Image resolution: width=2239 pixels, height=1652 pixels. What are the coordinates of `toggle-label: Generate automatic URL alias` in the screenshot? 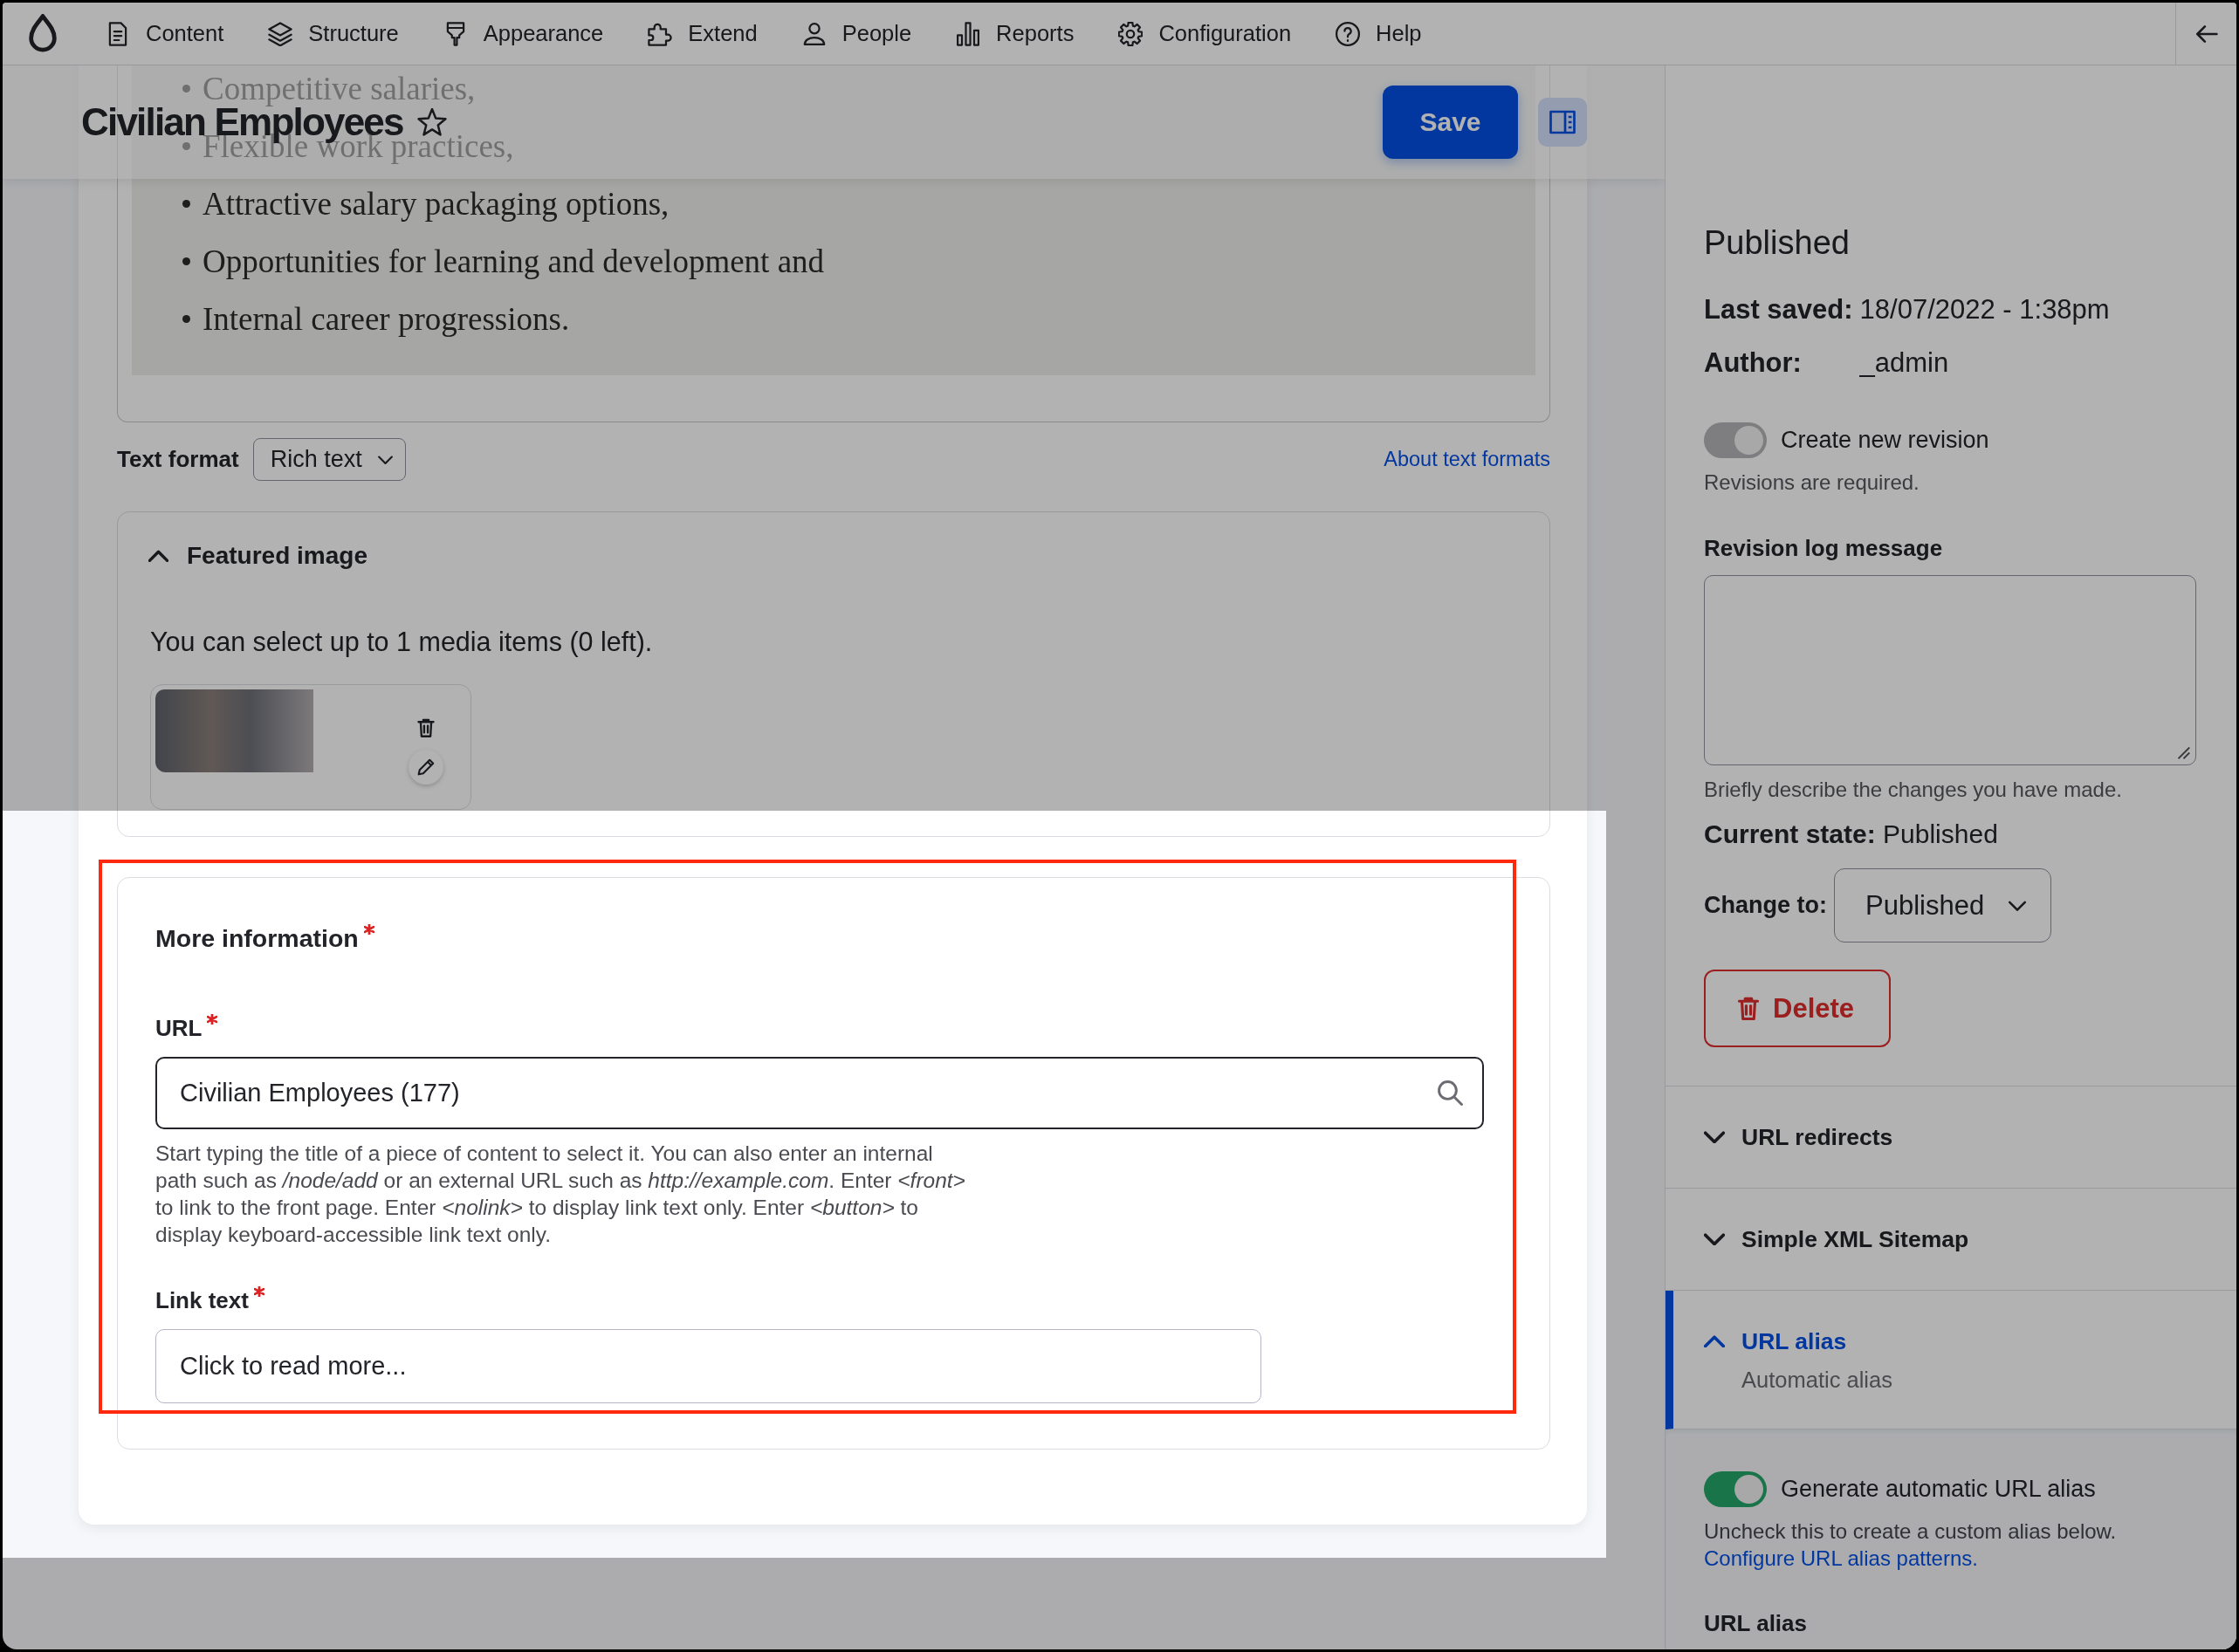 It's located at (1938, 1489).